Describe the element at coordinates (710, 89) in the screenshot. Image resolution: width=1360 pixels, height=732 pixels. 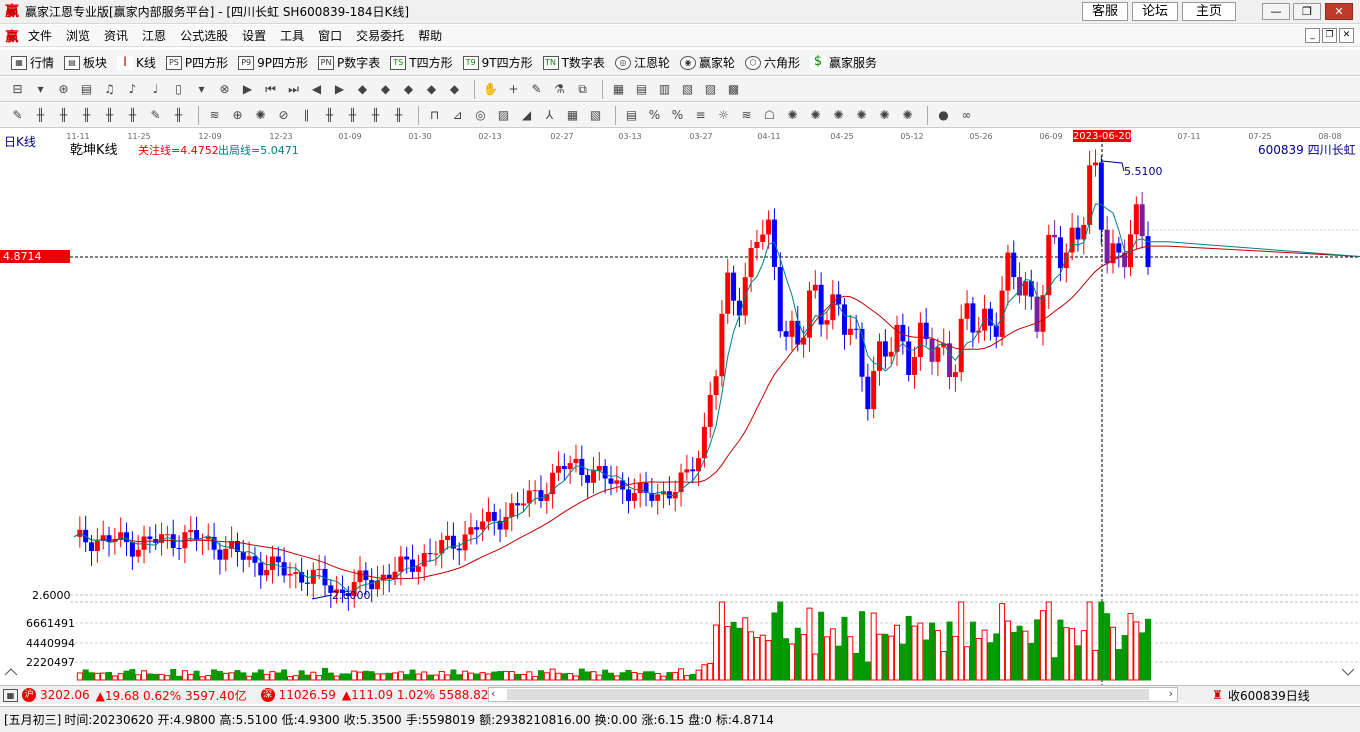
I see `toolbar2-tool-31-icon: ▨` at that location.